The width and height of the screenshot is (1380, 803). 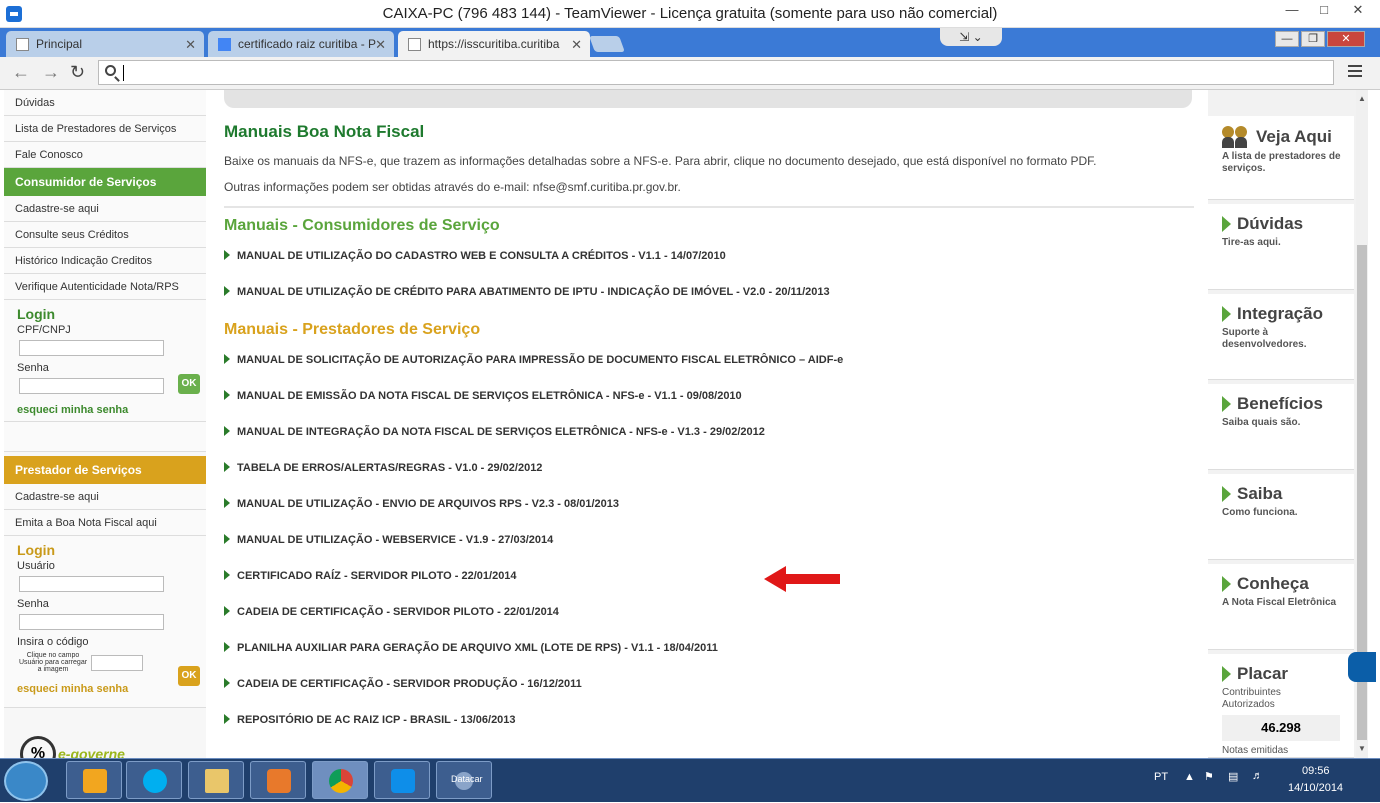 I want to click on address-bar, so click(x=716, y=72).